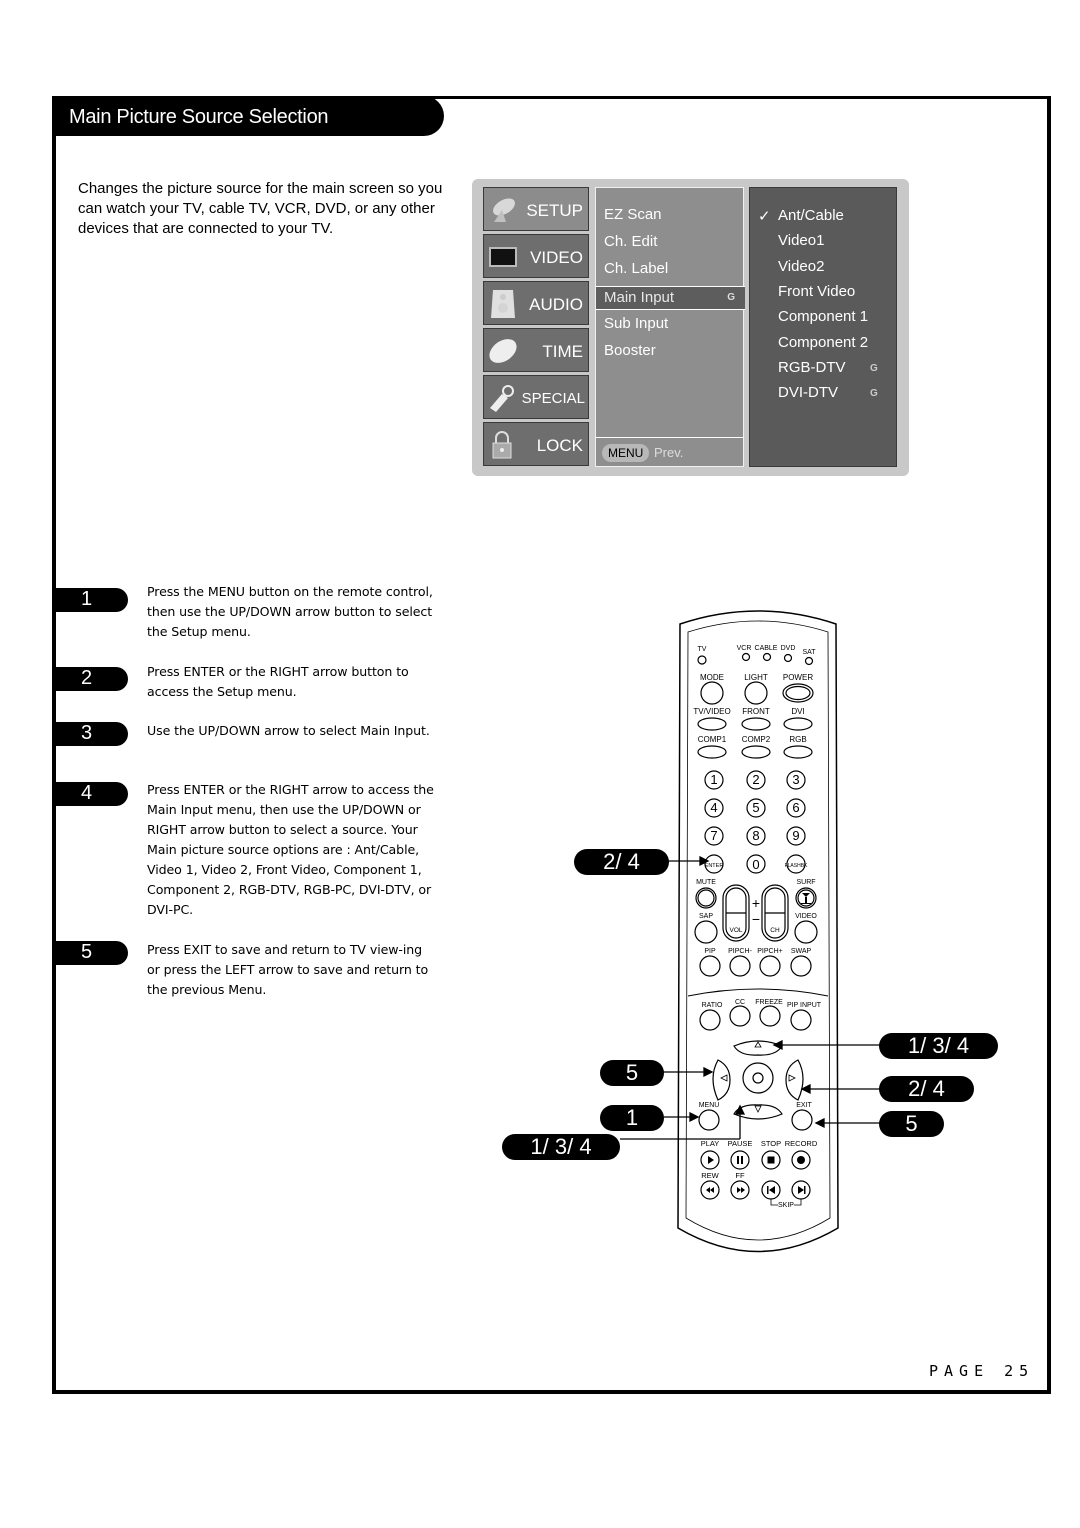 Image resolution: width=1080 pixels, height=1528 pixels. Describe the element at coordinates (710, 1175) in the screenshot. I see `rew-label: REW` at that location.